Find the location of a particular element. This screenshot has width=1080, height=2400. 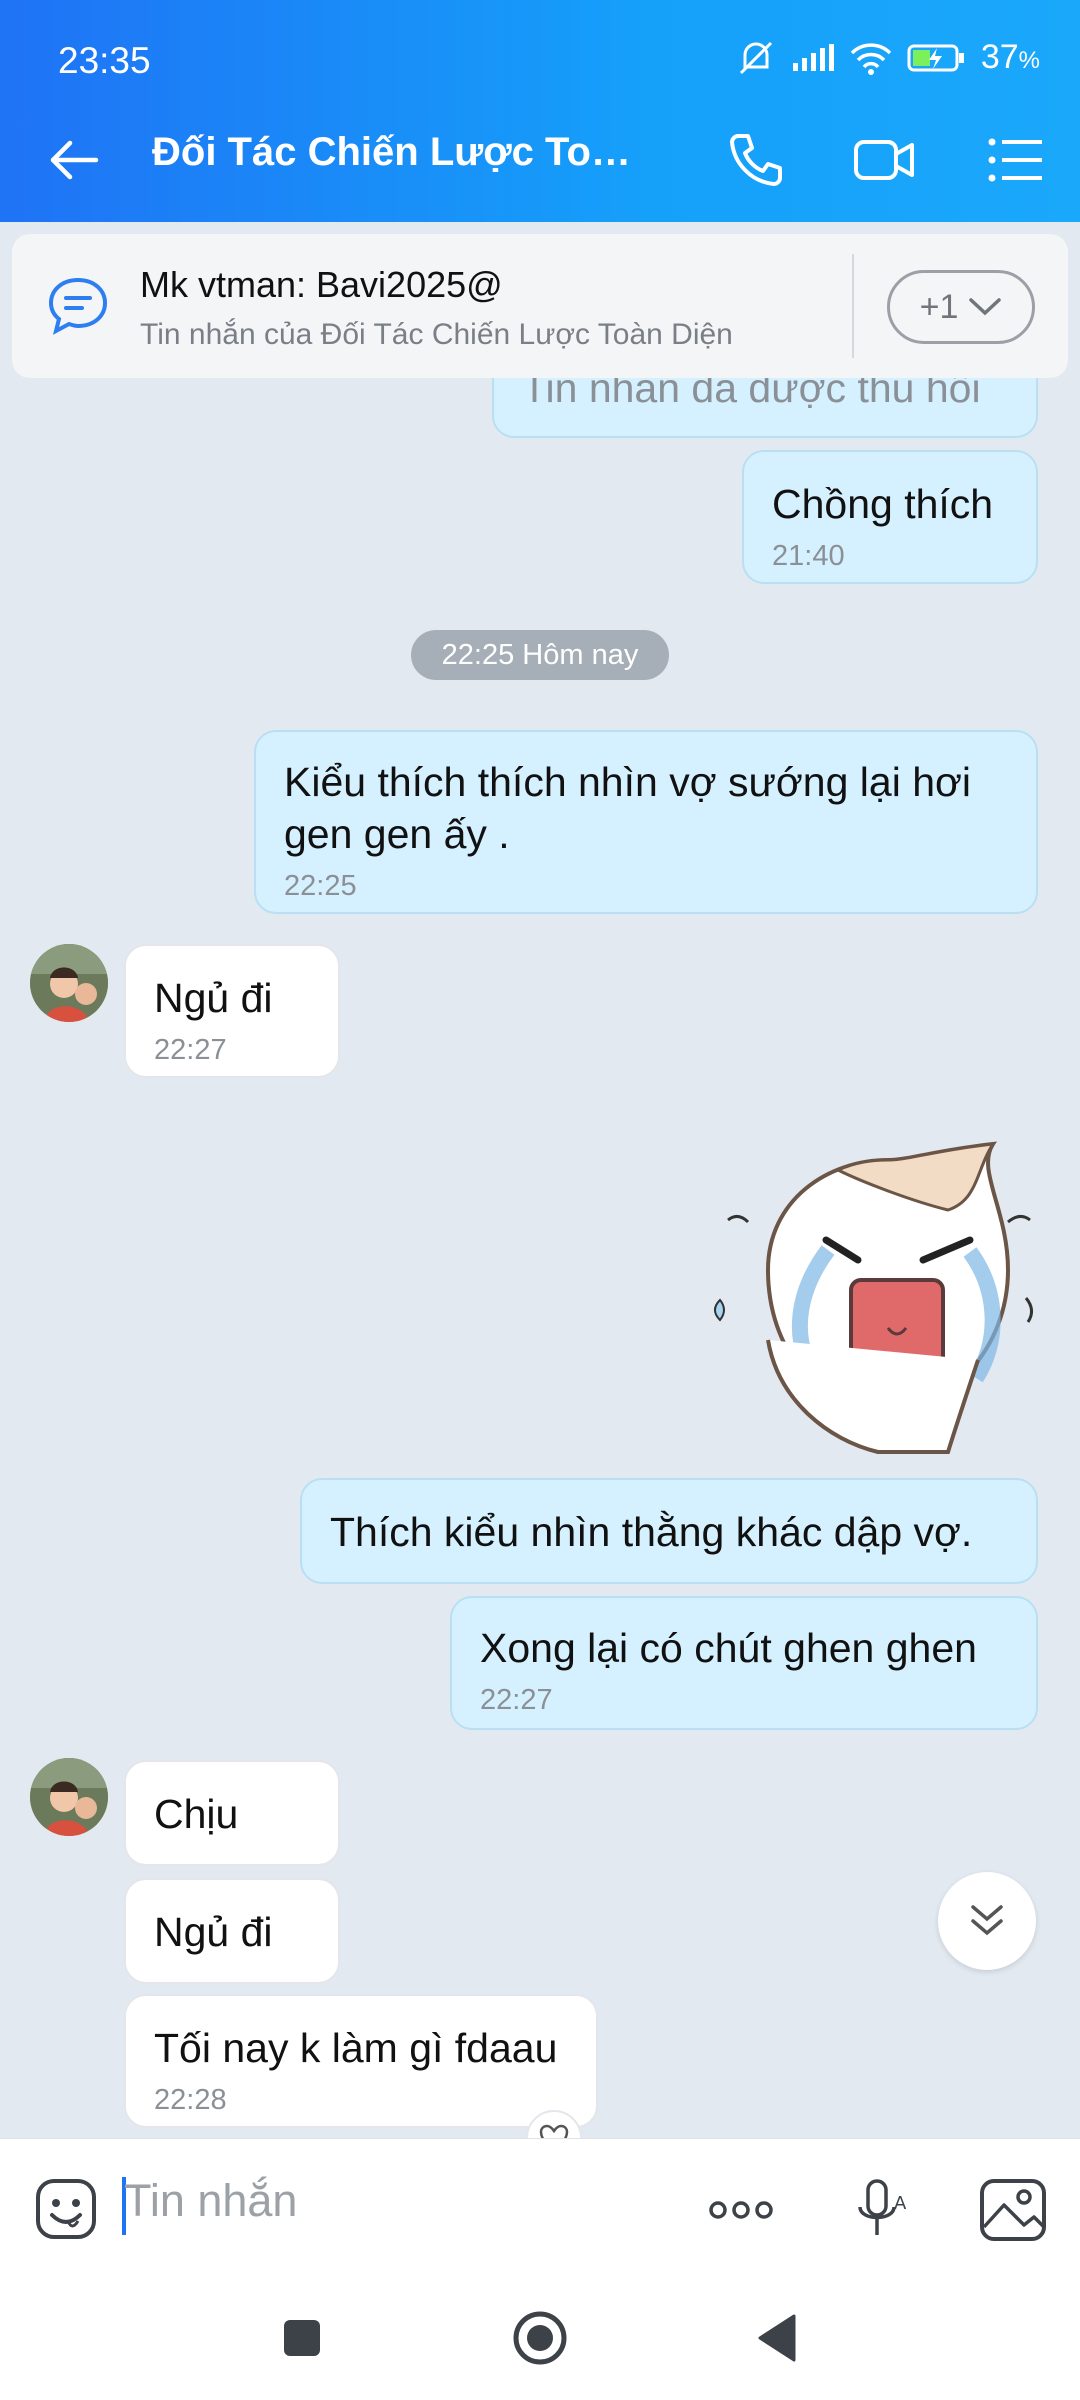

back-arrow-icon is located at coordinates (74, 160).